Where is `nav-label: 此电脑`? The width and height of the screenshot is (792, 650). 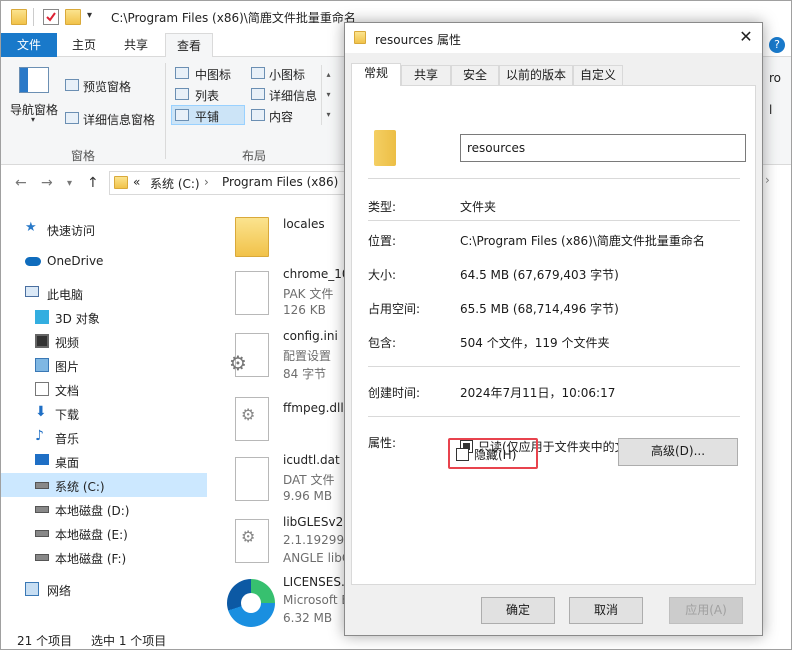 nav-label: 此电脑 is located at coordinates (65, 295).